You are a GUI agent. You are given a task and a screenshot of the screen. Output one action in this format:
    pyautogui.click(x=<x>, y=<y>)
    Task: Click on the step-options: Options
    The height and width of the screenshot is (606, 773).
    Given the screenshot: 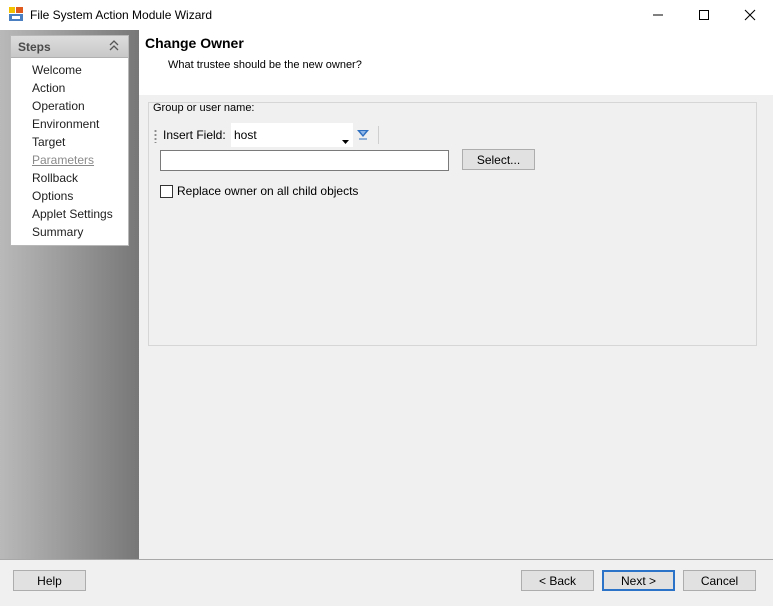 What is the action you would take?
    pyautogui.click(x=69, y=196)
    